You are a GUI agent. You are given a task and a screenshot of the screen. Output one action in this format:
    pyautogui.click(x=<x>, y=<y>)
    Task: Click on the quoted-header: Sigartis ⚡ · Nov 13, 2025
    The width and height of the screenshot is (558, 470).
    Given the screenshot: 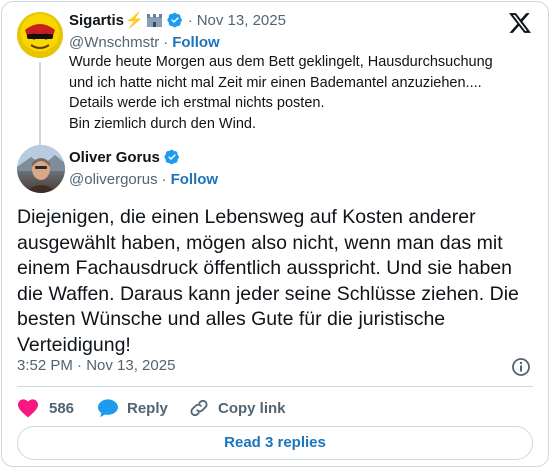 What is the action you would take?
    pyautogui.click(x=177, y=20)
    